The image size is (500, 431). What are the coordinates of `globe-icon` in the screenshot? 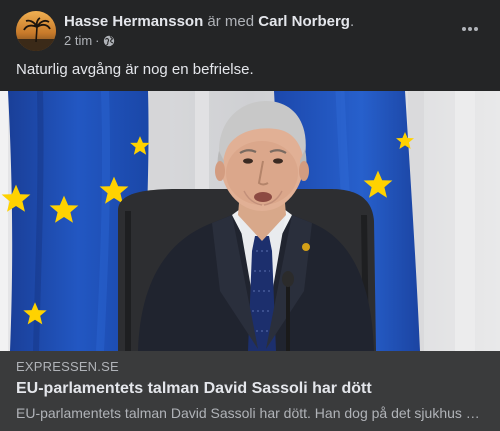 It's located at (109, 41).